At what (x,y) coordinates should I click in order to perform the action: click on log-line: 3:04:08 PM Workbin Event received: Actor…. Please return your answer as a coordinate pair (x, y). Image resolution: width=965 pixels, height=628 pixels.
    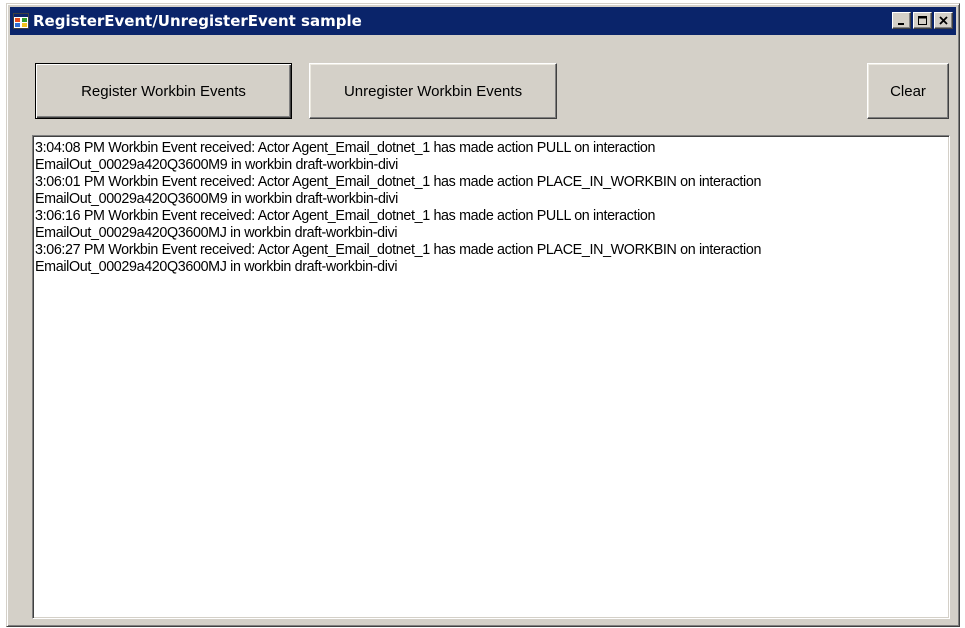
    Looking at the image, I should click on (345, 148).